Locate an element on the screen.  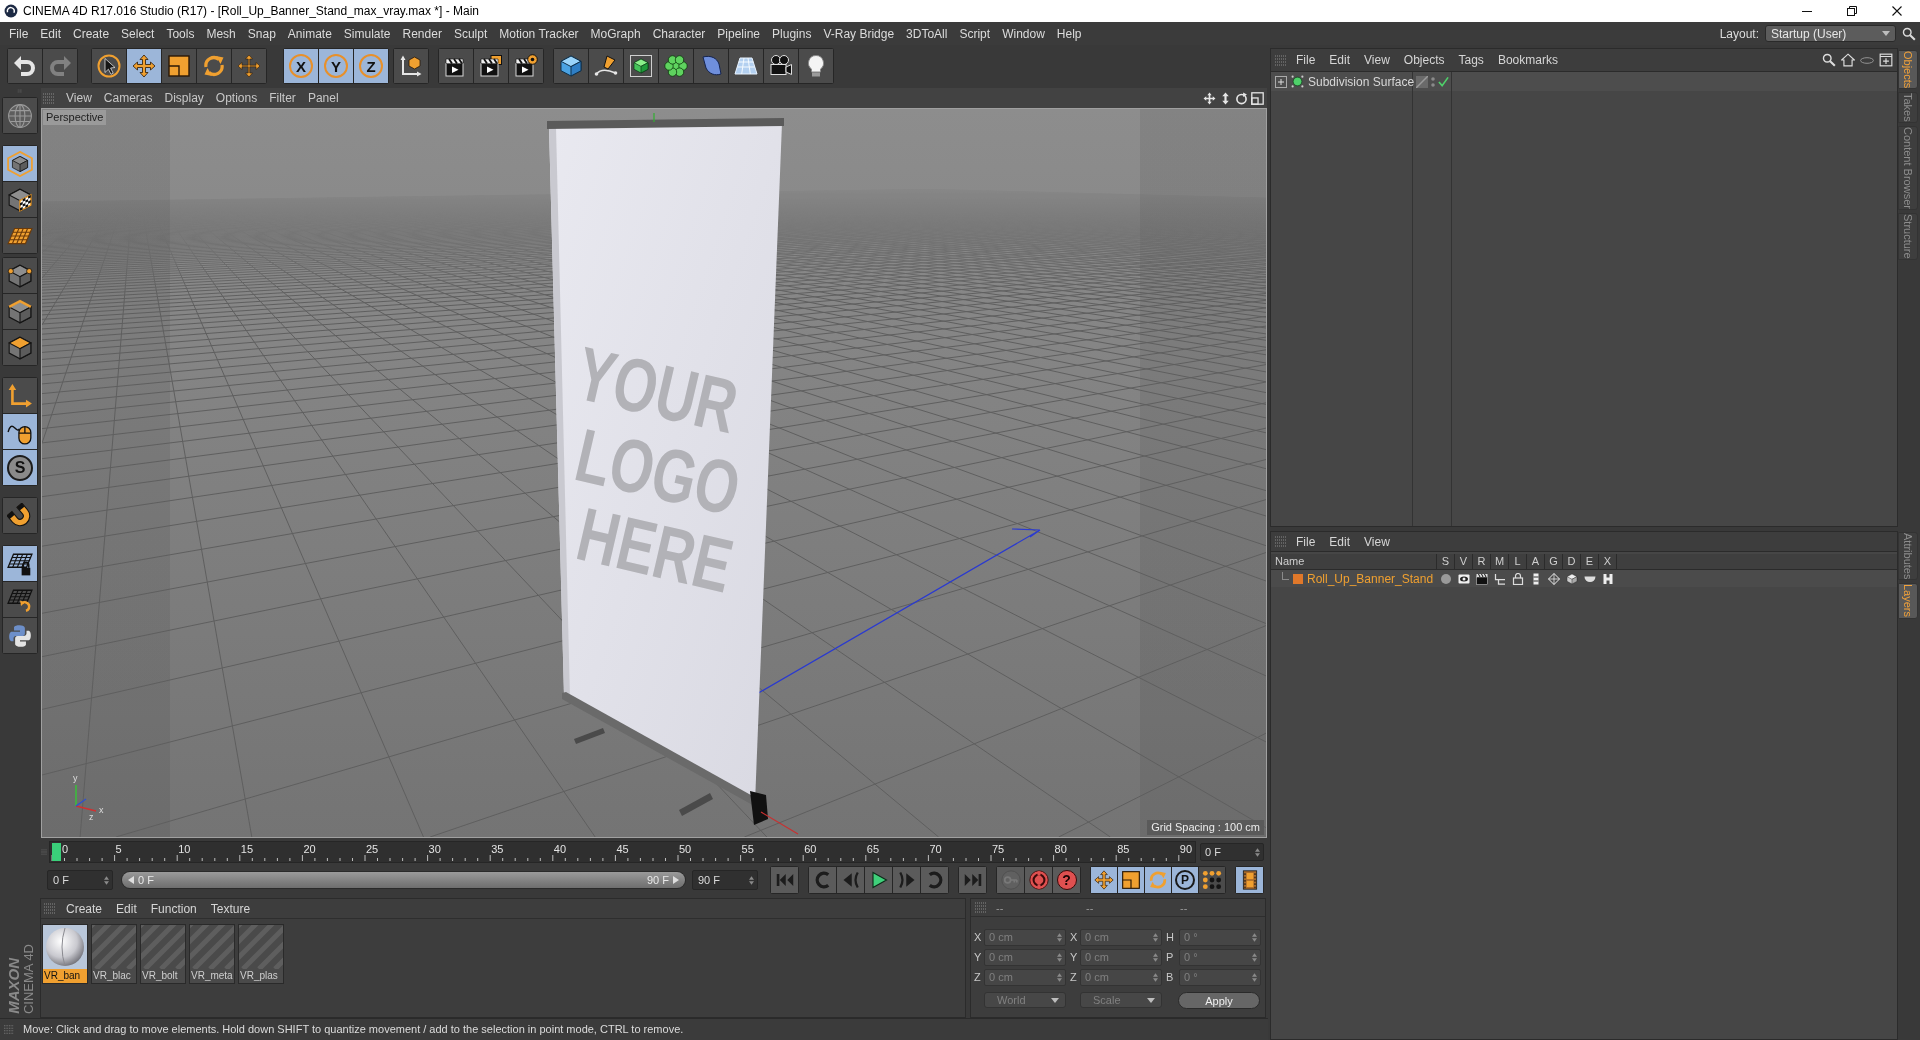
menu-item: Render is located at coordinates (422, 33).